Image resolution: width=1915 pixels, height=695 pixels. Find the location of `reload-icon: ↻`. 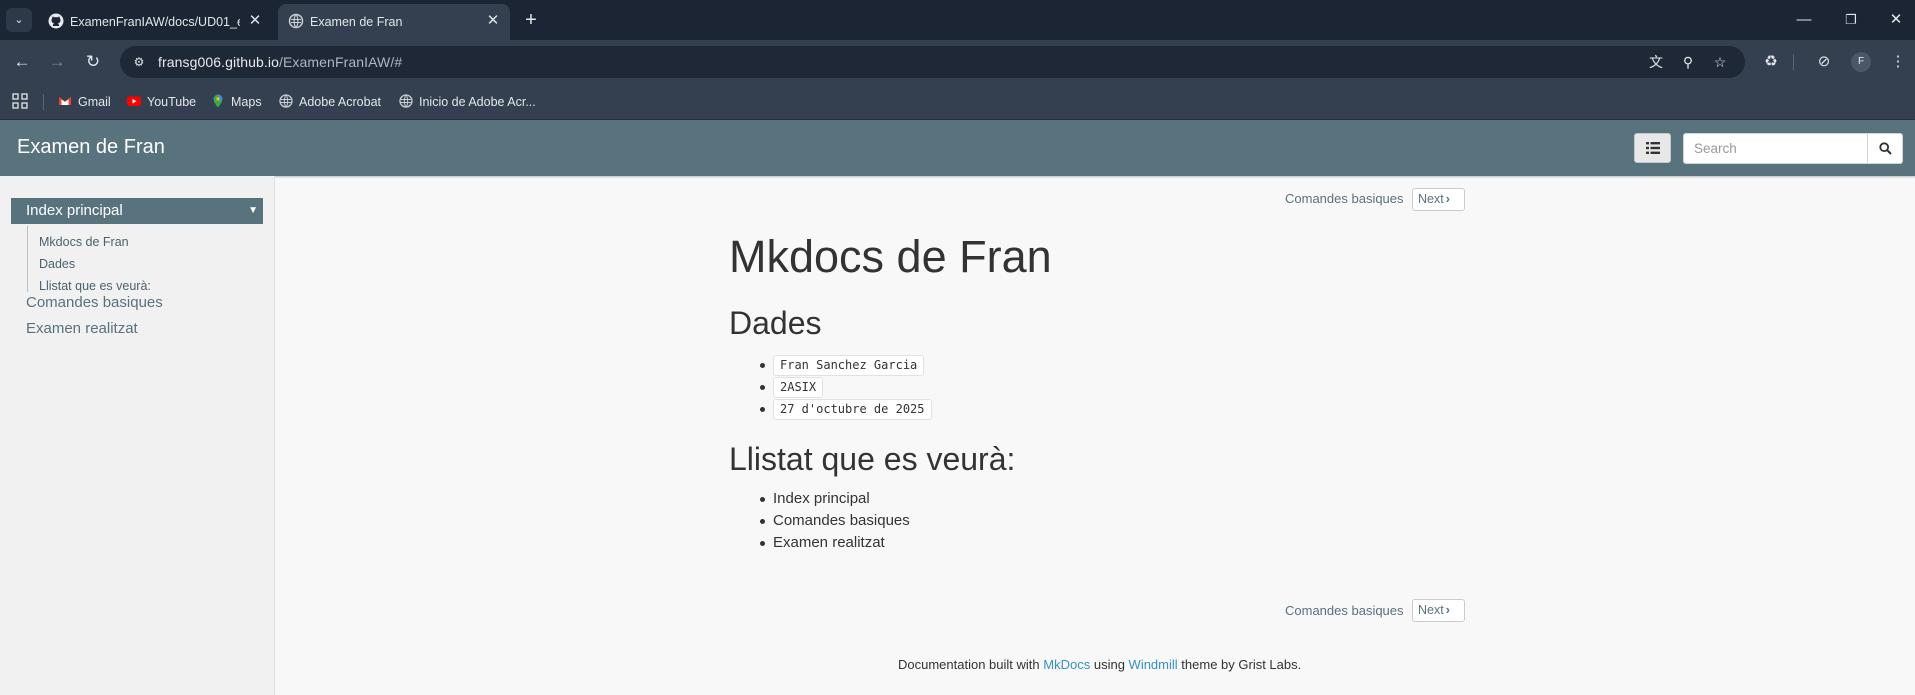

reload-icon: ↻ is located at coordinates (93, 62).